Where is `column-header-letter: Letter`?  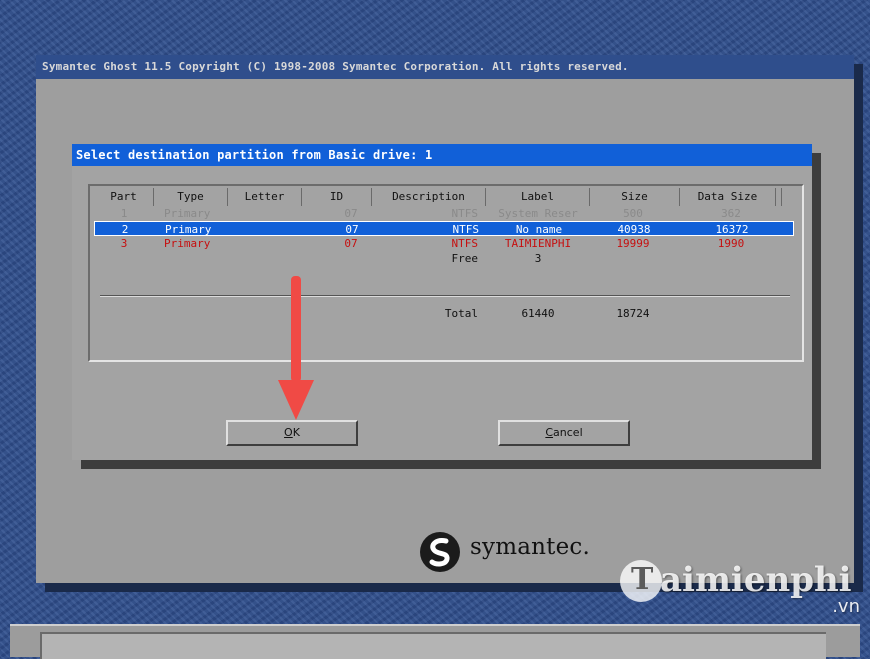 column-header-letter: Letter is located at coordinates (265, 197).